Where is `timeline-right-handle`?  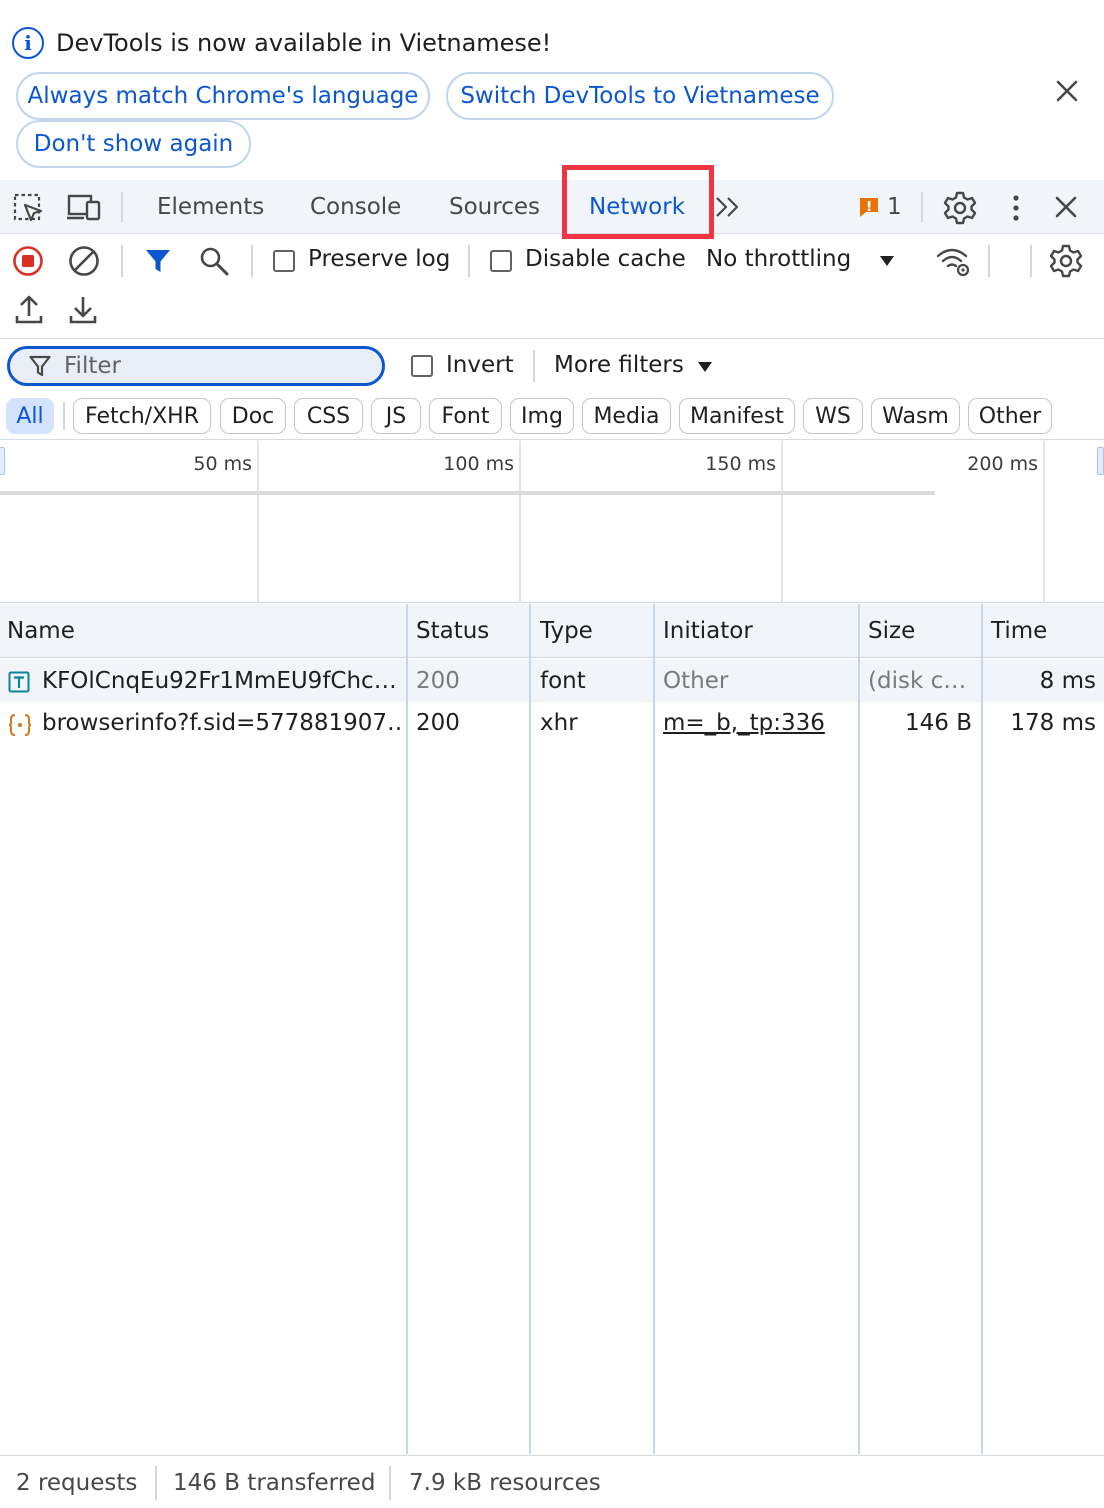 timeline-right-handle is located at coordinates (1100, 461).